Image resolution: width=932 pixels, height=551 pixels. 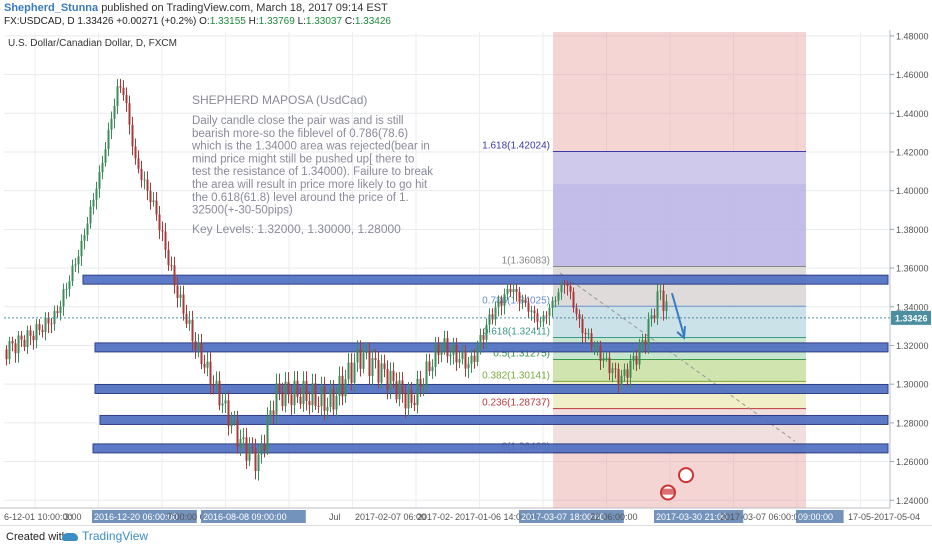 I want to click on author-name: Shepherd_Stunna, so click(x=51, y=8).